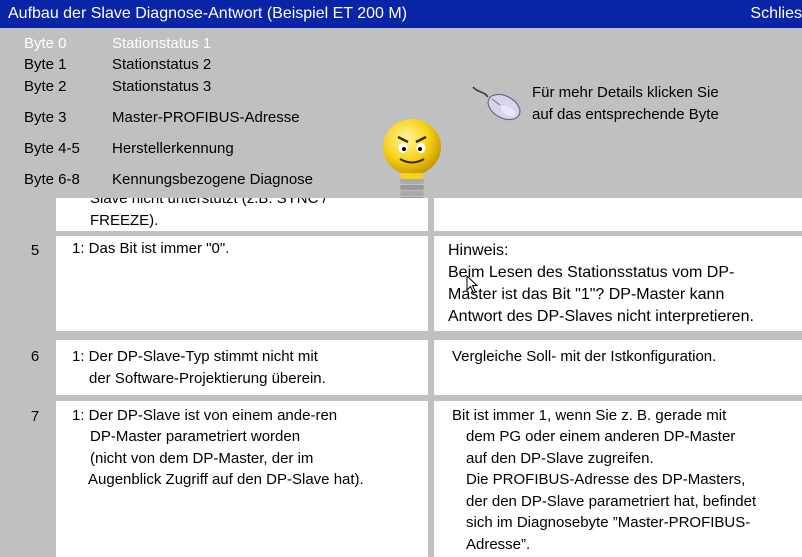 This screenshot has height=557, width=802. Describe the element at coordinates (560, 458) in the screenshot. I see `remedy-line: auf den DP-Slave zugreifen.` at that location.